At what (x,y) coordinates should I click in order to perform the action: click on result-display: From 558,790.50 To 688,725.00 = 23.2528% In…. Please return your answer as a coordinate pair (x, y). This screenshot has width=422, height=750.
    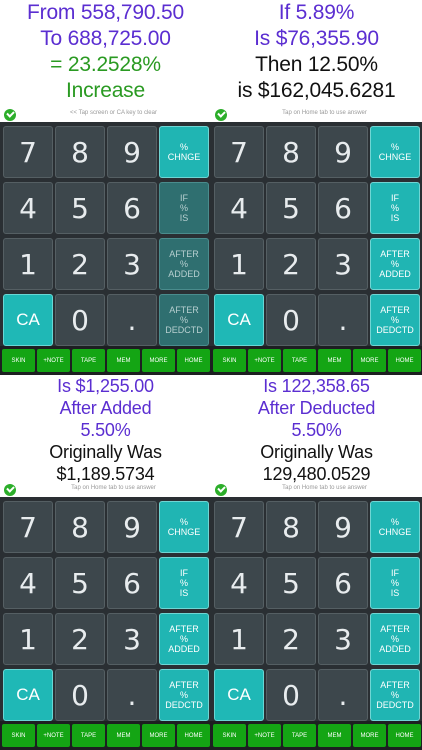
    Looking at the image, I should click on (105, 54).